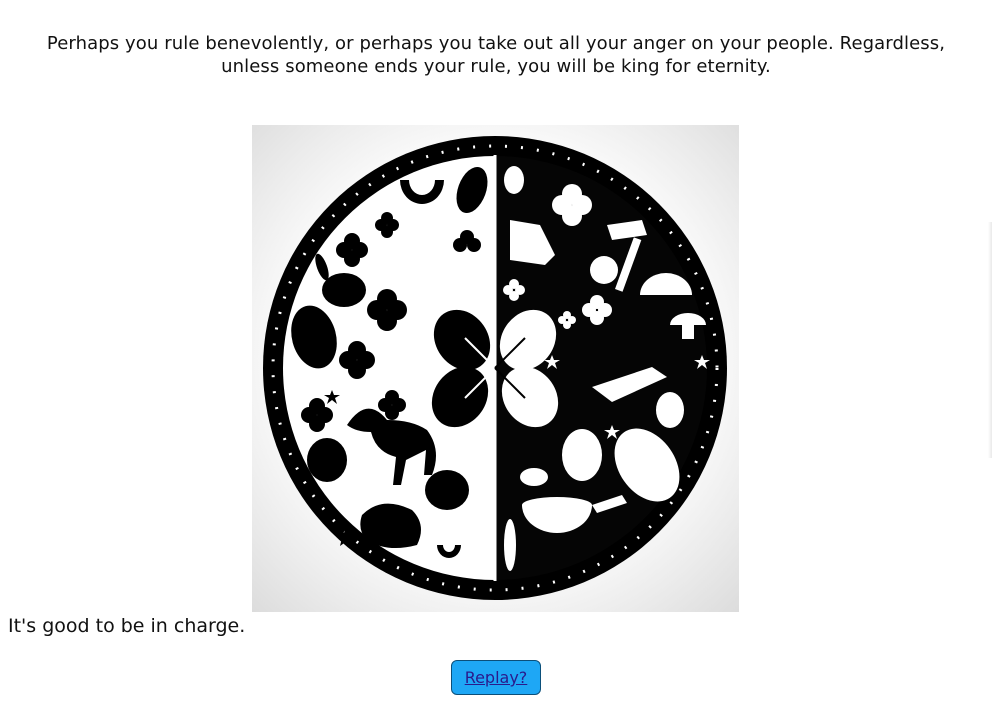 The width and height of the screenshot is (992, 707). I want to click on replay-button: Replay?, so click(496, 677).